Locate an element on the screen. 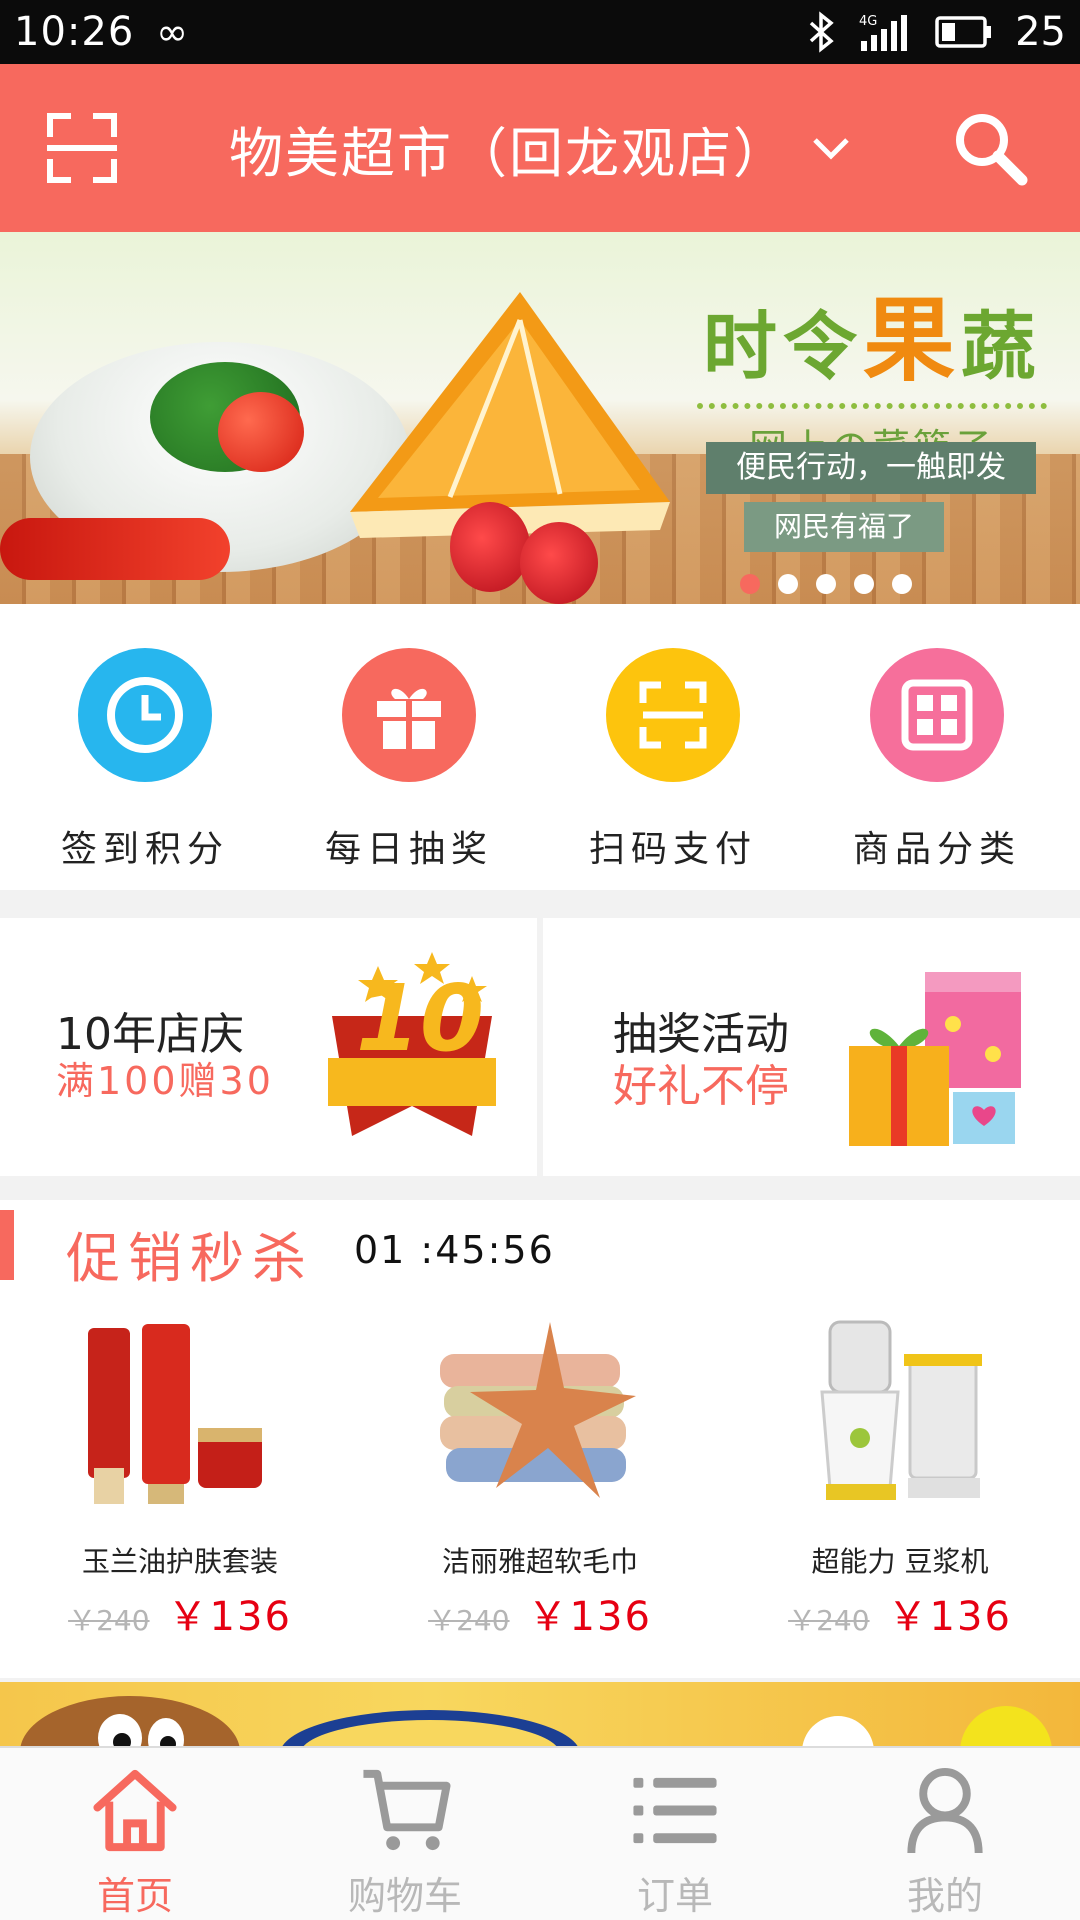  signal-icon: 4G is located at coordinates (883, 32).